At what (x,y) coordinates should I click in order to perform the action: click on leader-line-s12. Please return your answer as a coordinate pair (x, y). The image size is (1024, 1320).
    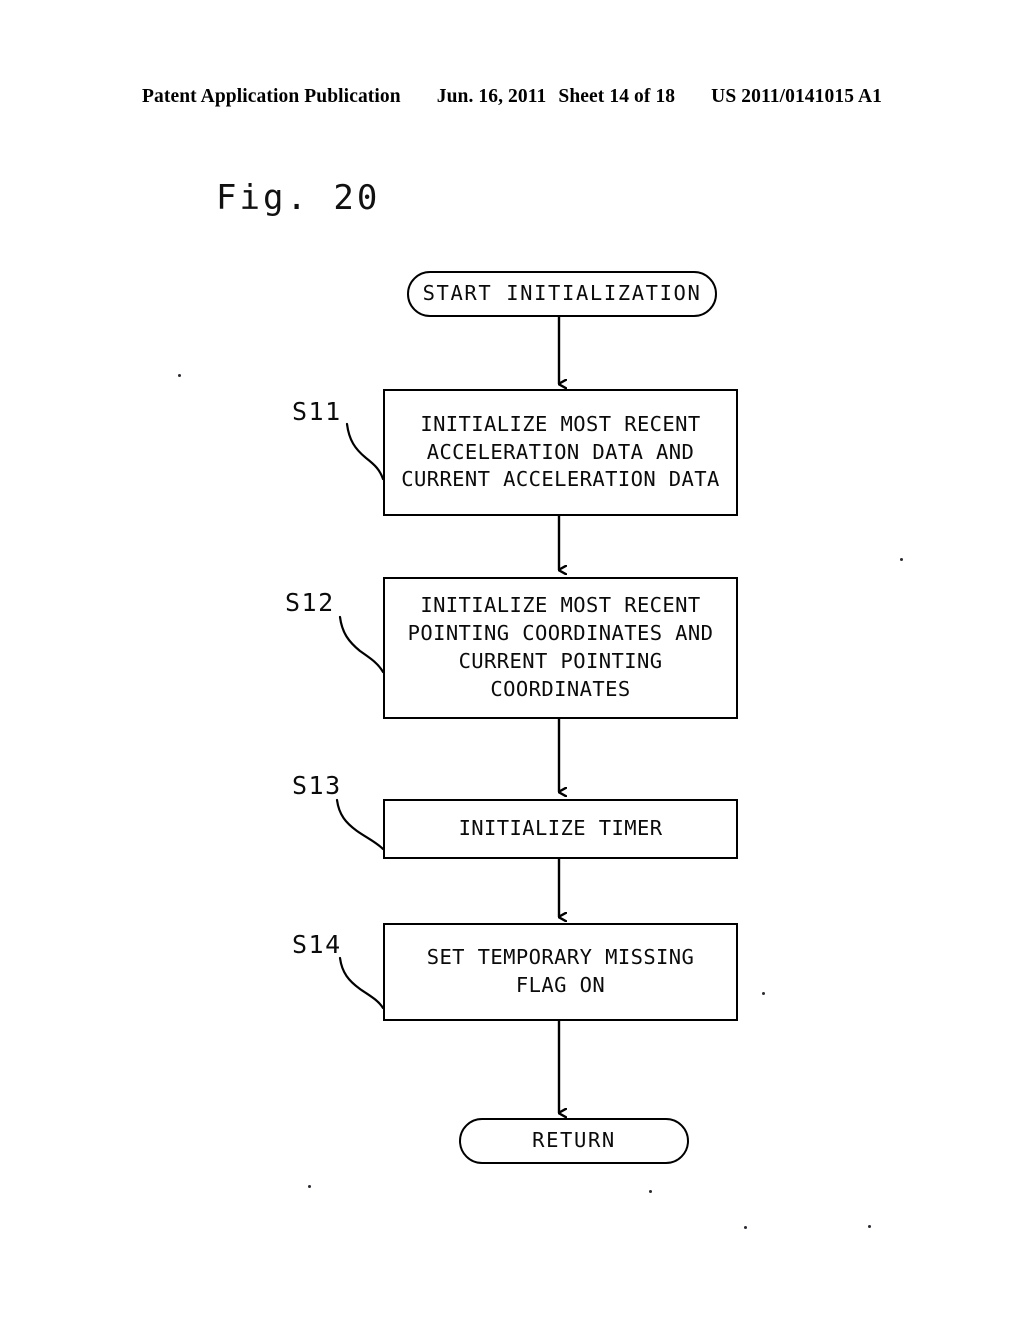
    Looking at the image, I should click on (361, 644).